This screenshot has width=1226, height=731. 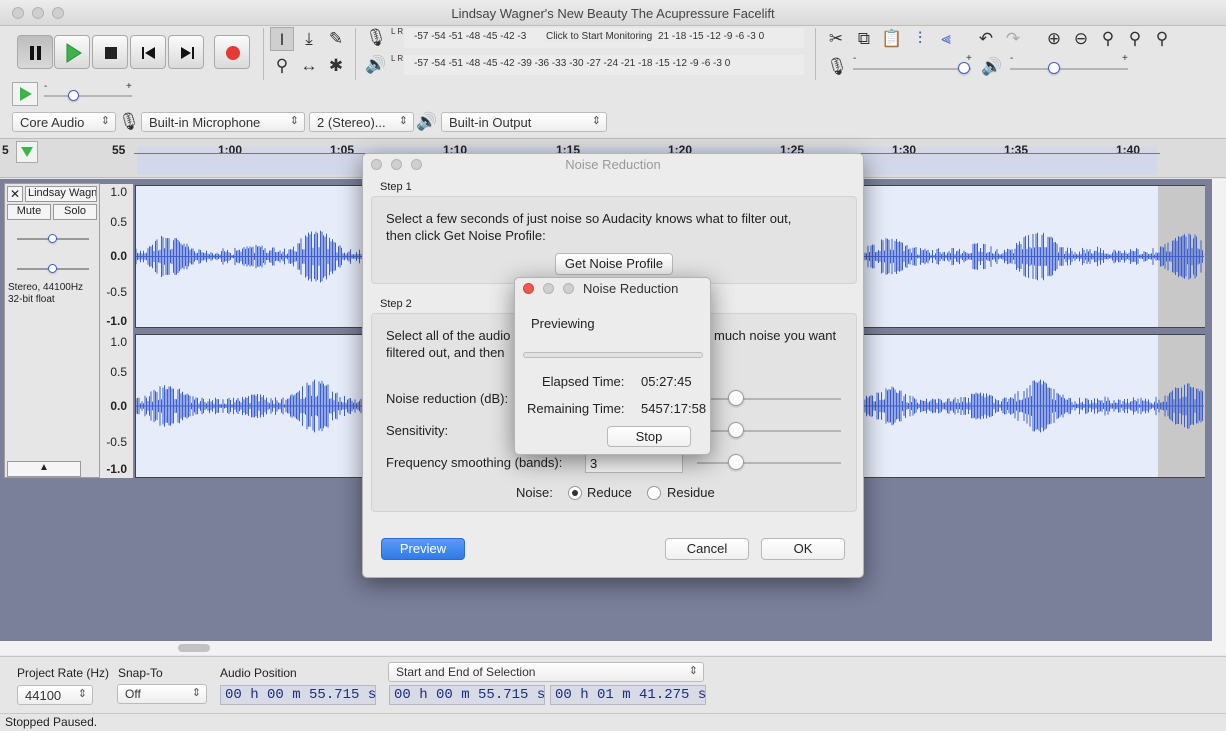 What do you see at coordinates (546, 672) in the screenshot?
I see `selection-mode-select: Start and End of Selection` at bounding box center [546, 672].